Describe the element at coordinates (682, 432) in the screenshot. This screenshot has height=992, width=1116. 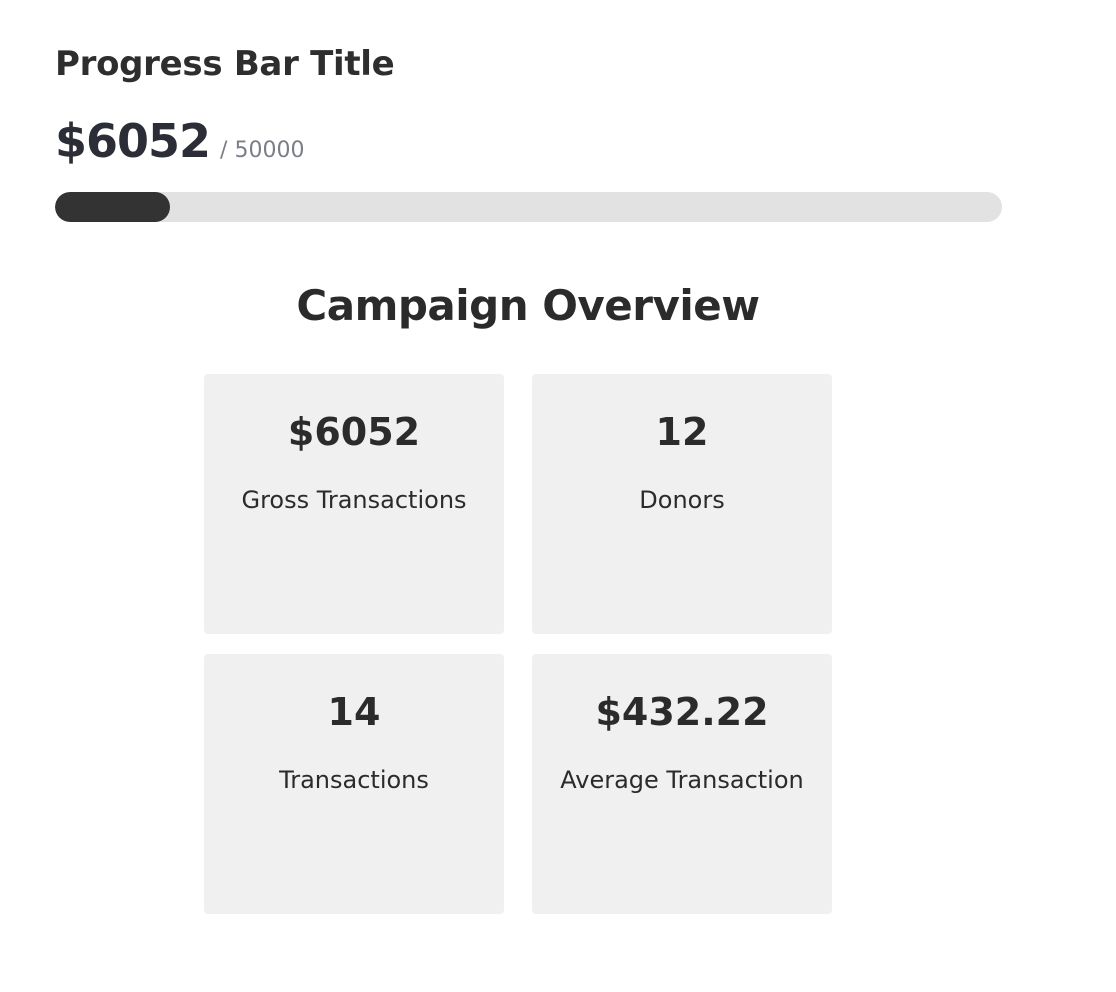
I see `stat-value: 12` at that location.